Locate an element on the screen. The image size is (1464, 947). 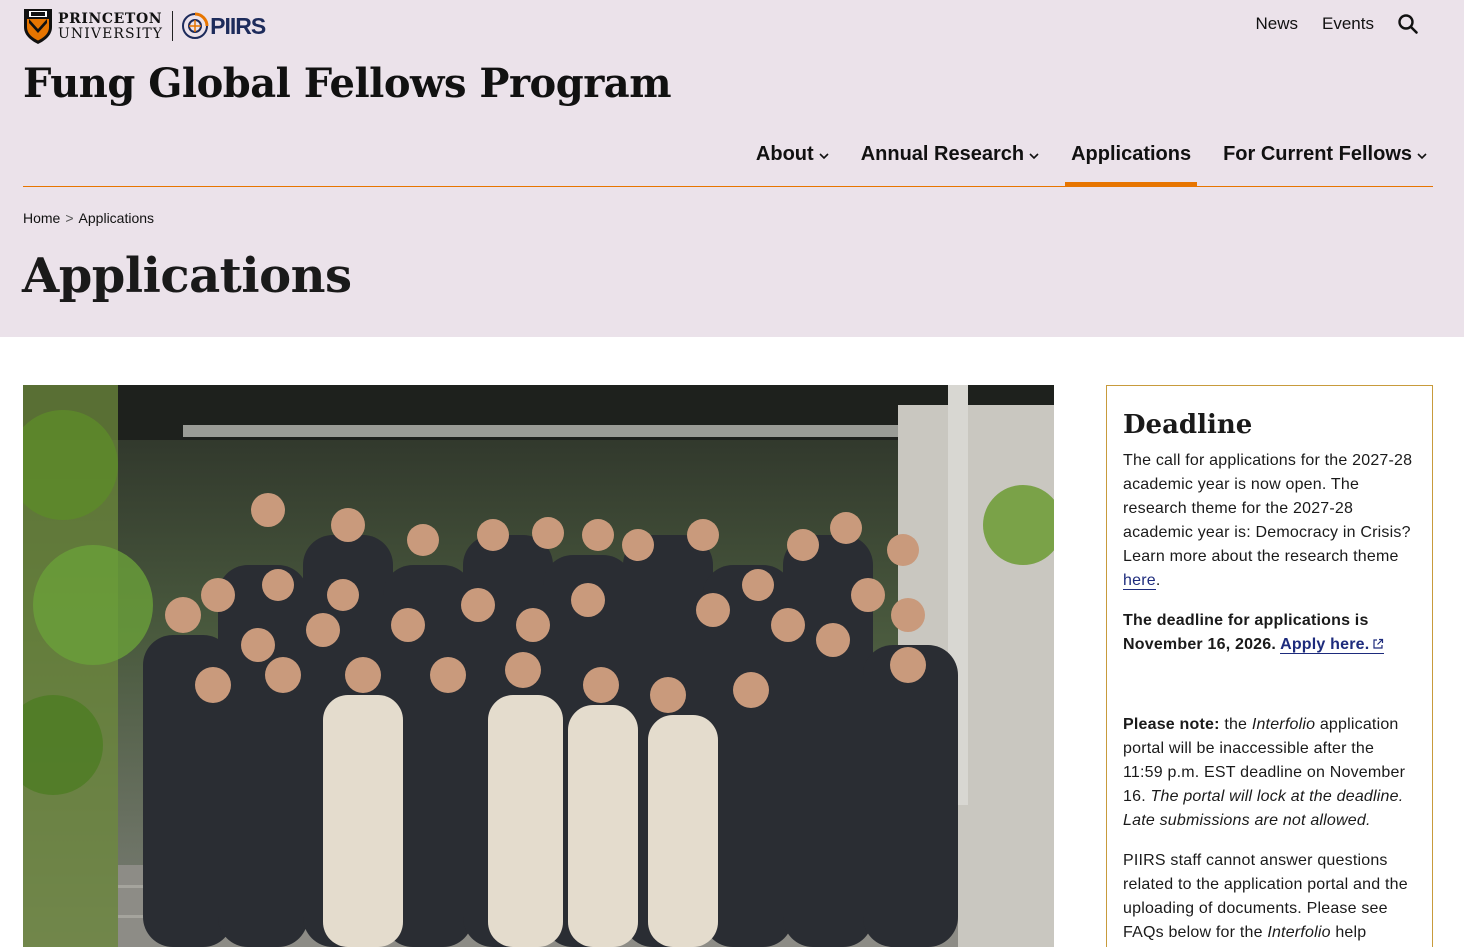
utility-nav: News Events is located at coordinates (1326, 24).